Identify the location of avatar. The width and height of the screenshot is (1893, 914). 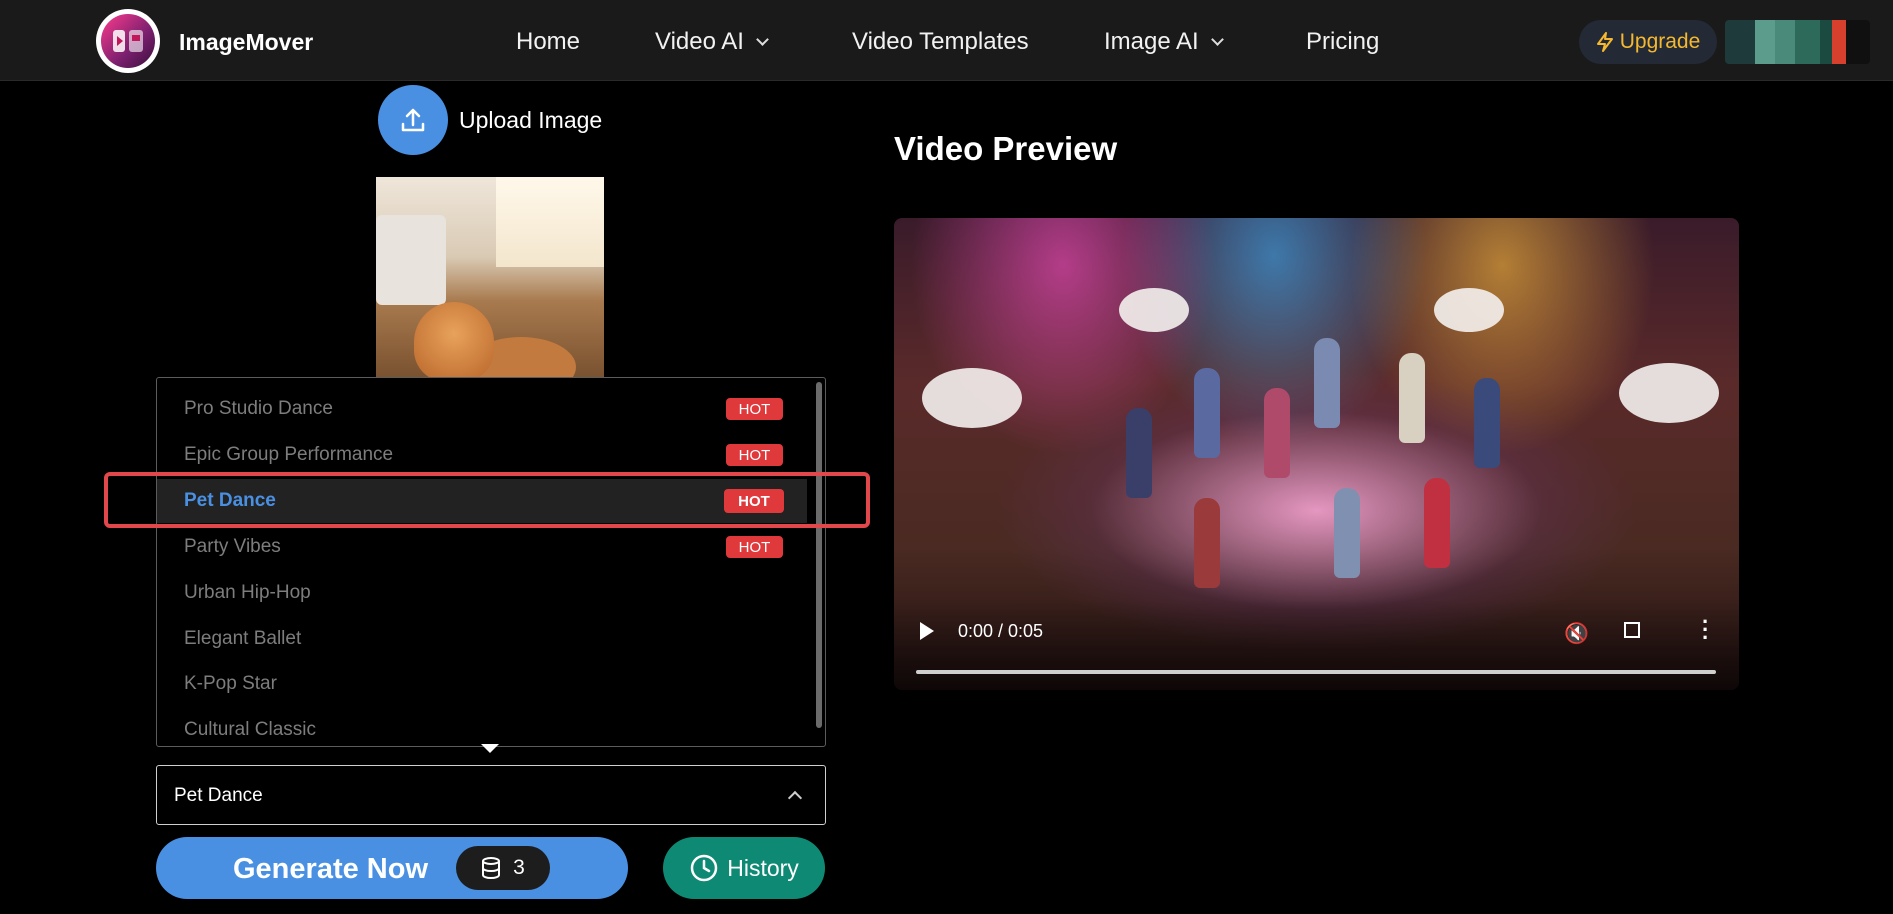
(1797, 42).